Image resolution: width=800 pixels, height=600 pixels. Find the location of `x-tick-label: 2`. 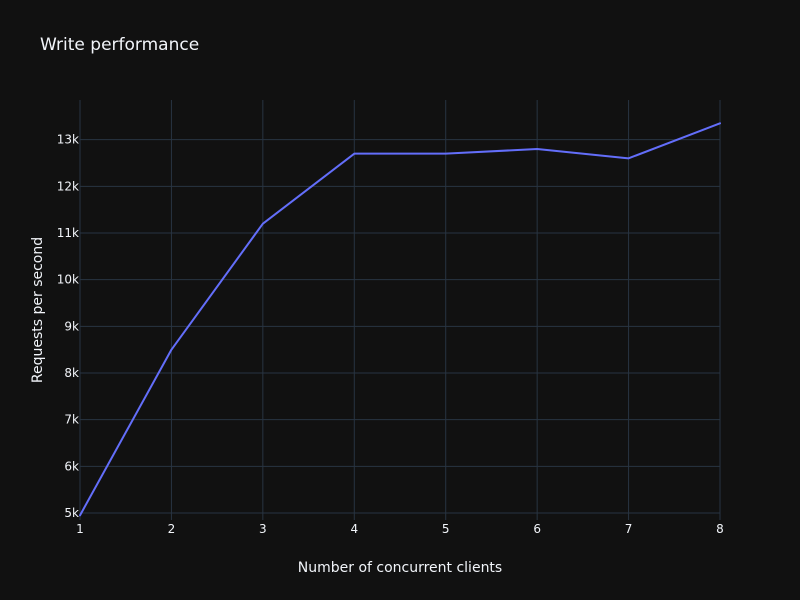

x-tick-label: 2 is located at coordinates (172, 529).